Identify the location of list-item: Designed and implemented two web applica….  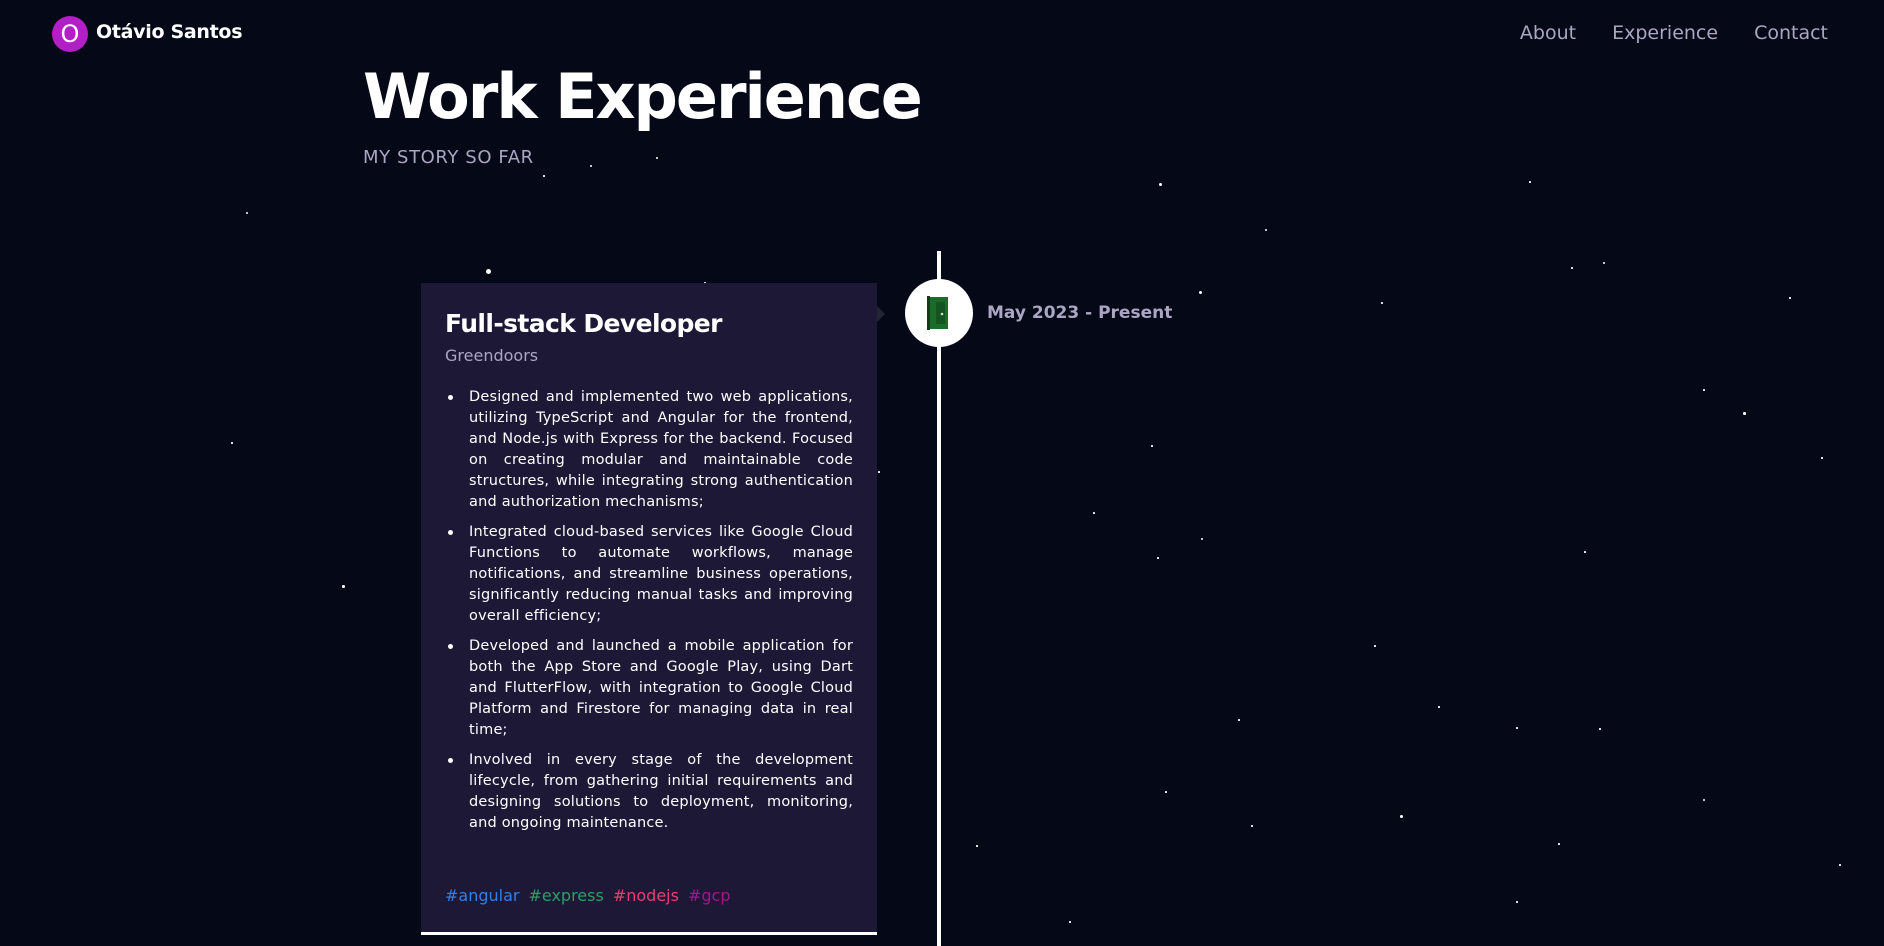
(649, 450).